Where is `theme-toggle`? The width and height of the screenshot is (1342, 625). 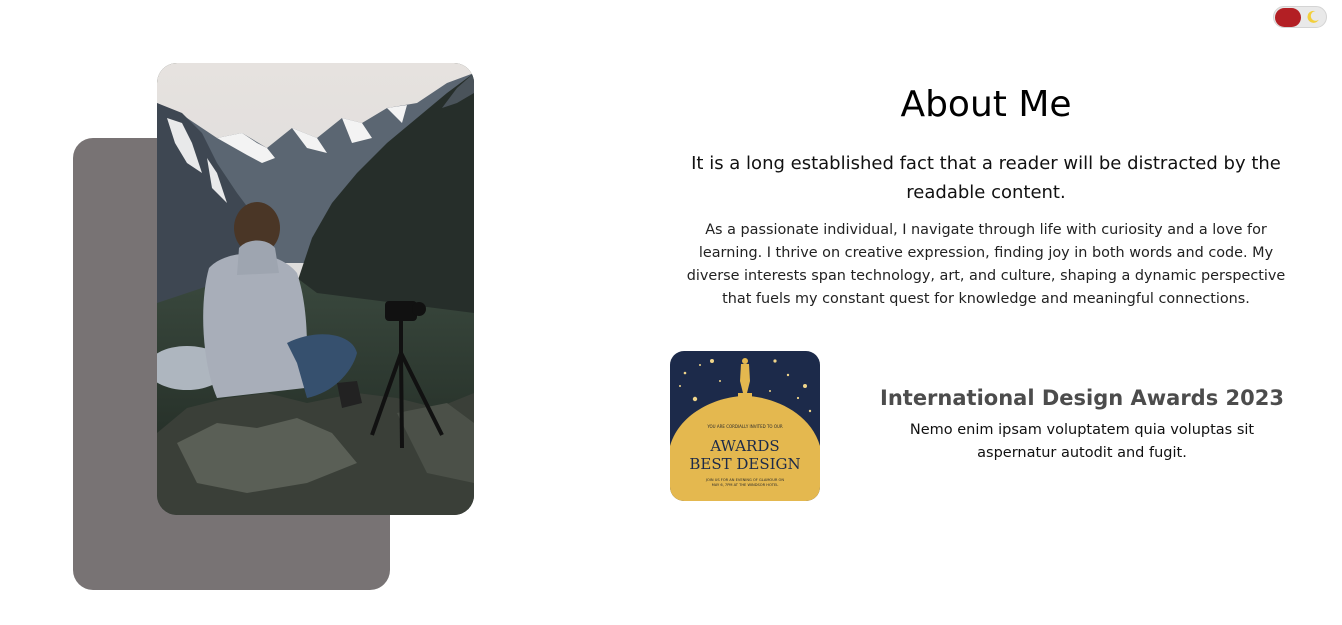 theme-toggle is located at coordinates (1300, 17).